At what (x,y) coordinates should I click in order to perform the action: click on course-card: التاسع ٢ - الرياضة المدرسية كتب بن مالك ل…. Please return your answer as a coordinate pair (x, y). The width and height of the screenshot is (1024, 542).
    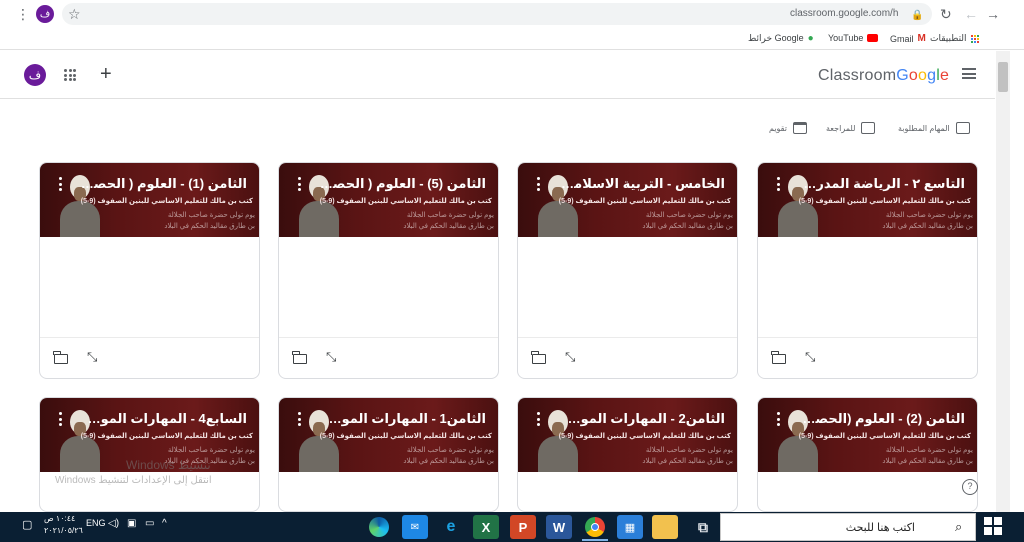
    Looking at the image, I should click on (867, 270).